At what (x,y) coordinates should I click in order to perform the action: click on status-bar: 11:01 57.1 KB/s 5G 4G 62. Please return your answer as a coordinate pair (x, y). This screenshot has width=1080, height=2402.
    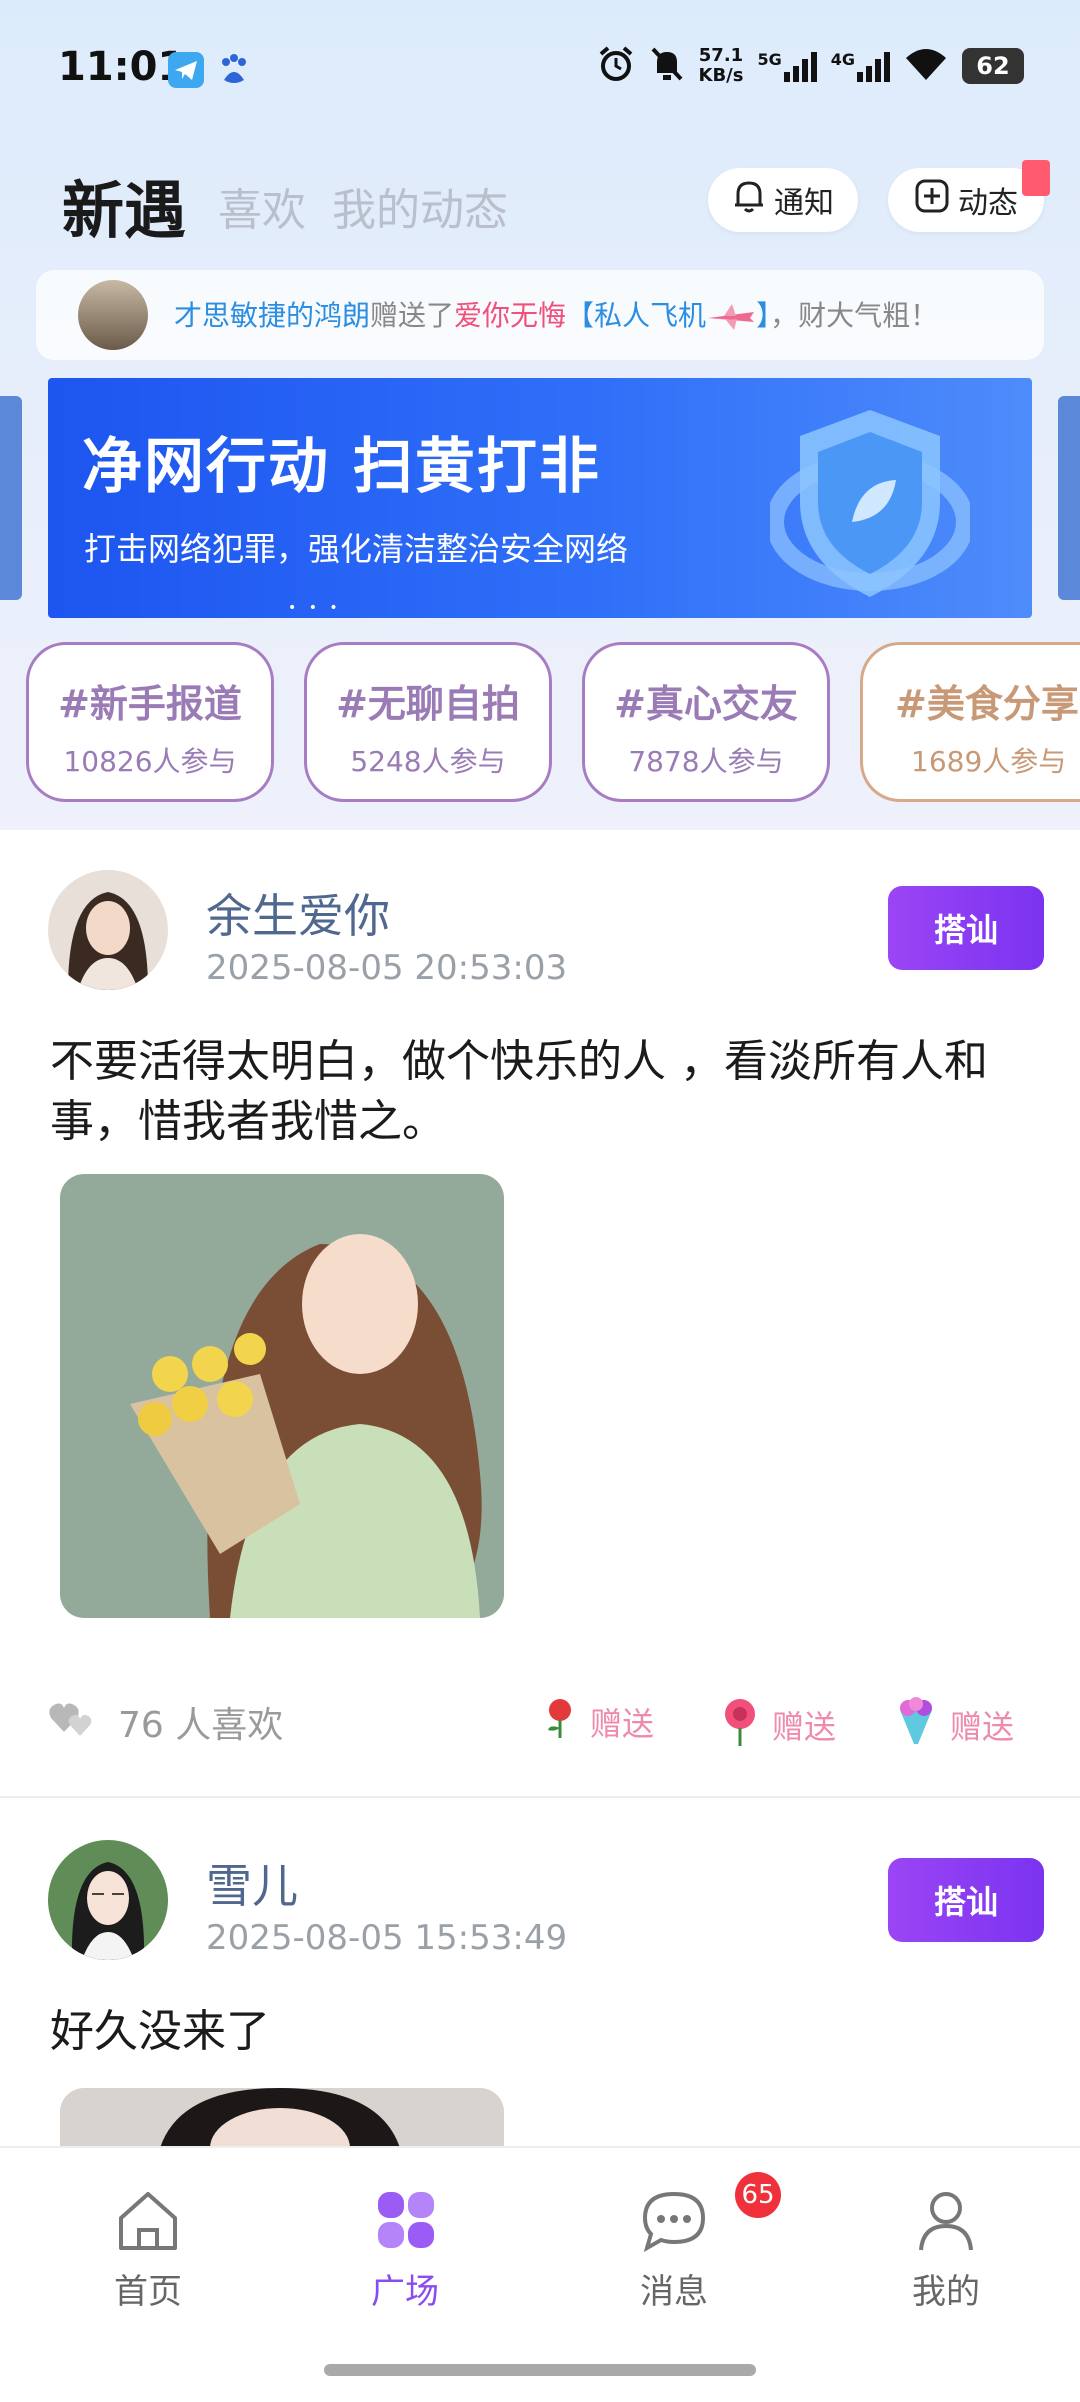
    Looking at the image, I should click on (540, 65).